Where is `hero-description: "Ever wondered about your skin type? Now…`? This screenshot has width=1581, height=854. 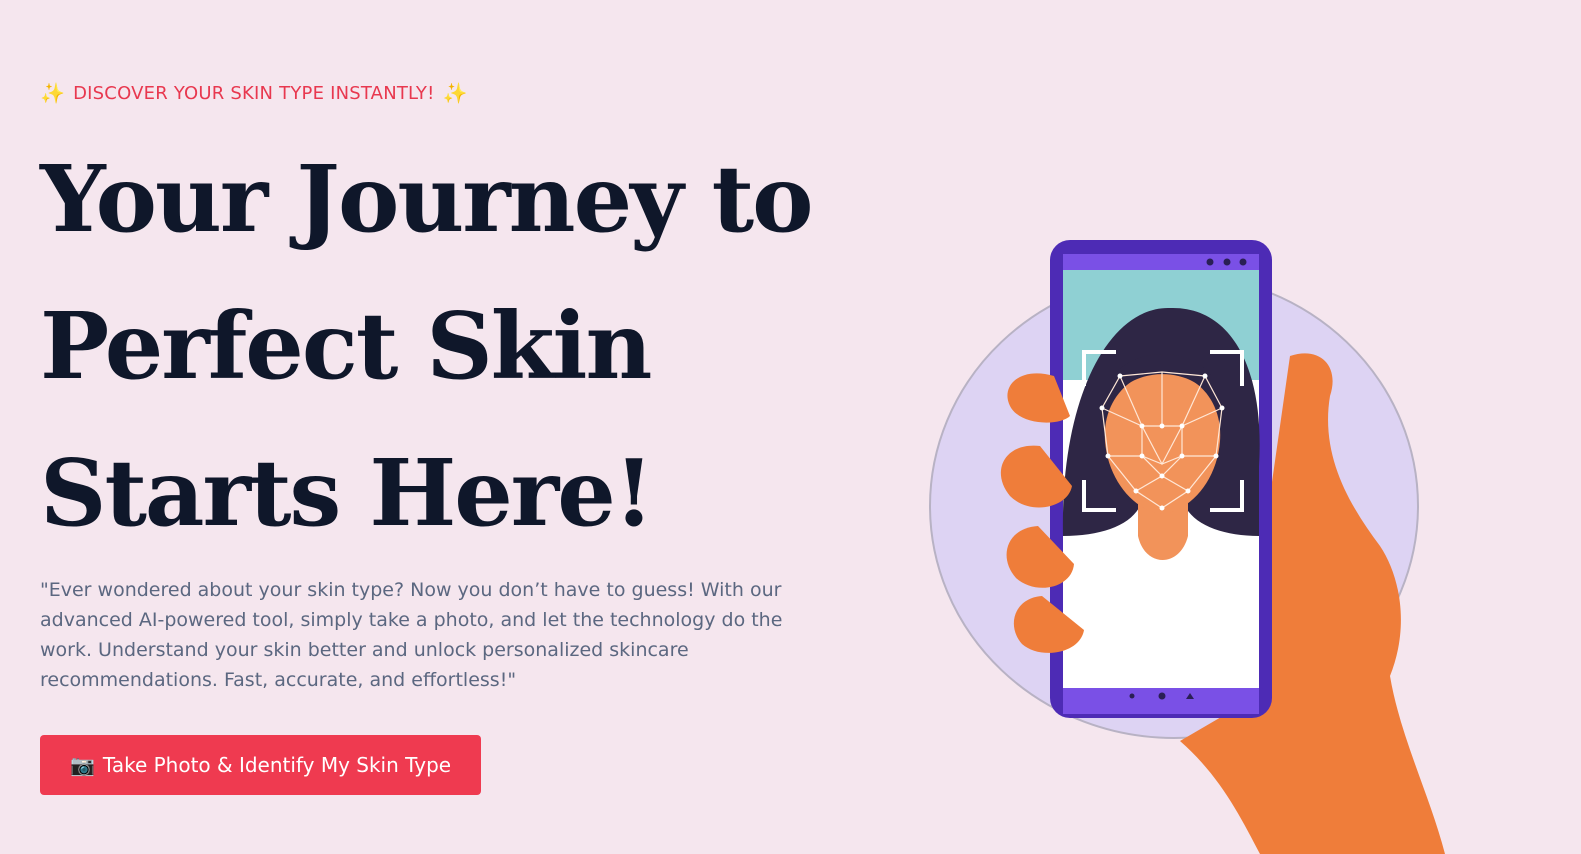
hero-description: "Ever wondered about your skin type? Now… is located at coordinates (411, 635).